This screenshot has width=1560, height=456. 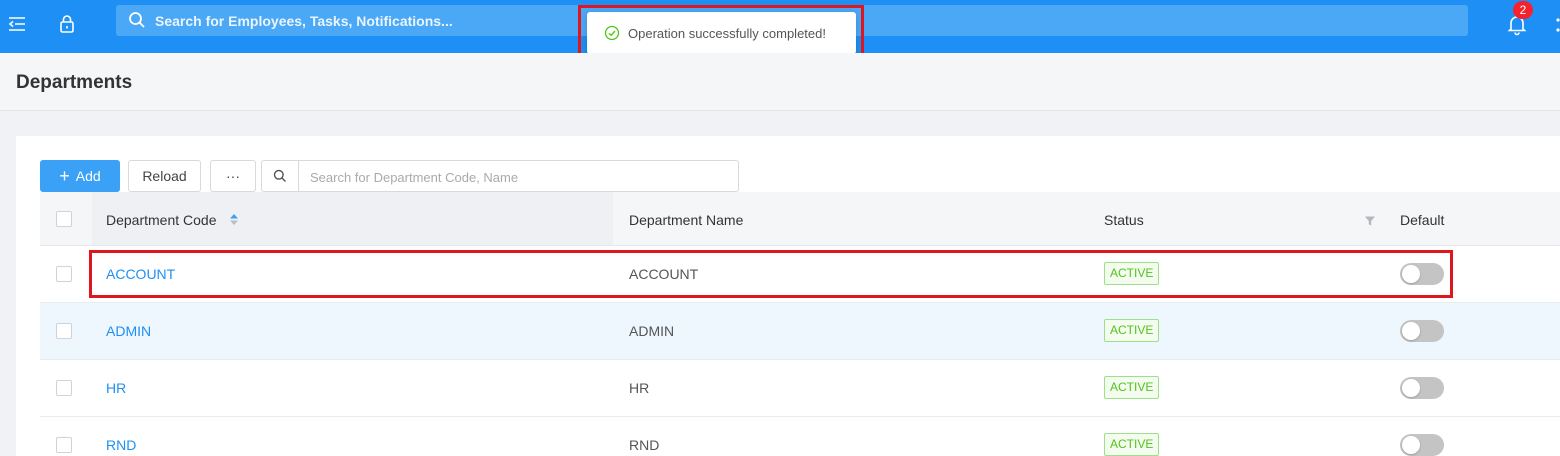 What do you see at coordinates (128, 331) in the screenshot?
I see `department-code-link: ADMIN` at bounding box center [128, 331].